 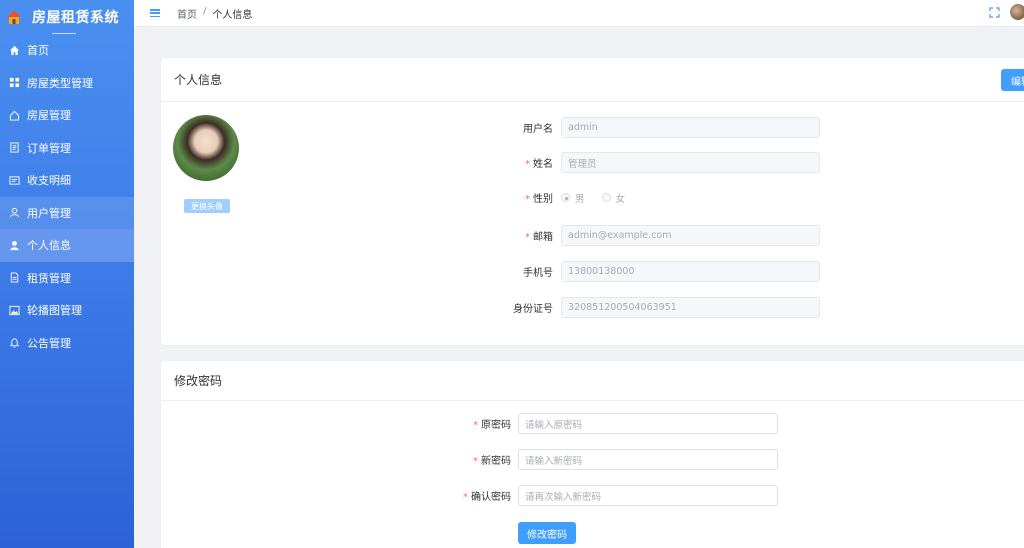 What do you see at coordinates (49, 343) in the screenshot?
I see `sidebar-item-label: 公告管理` at bounding box center [49, 343].